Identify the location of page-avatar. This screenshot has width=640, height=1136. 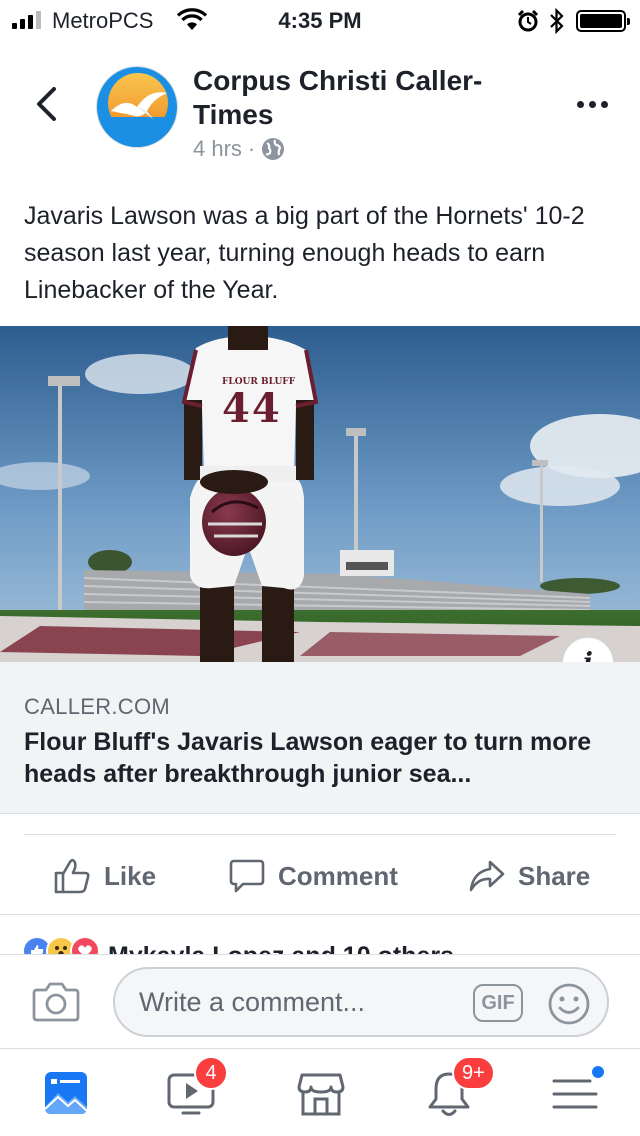
(137, 107).